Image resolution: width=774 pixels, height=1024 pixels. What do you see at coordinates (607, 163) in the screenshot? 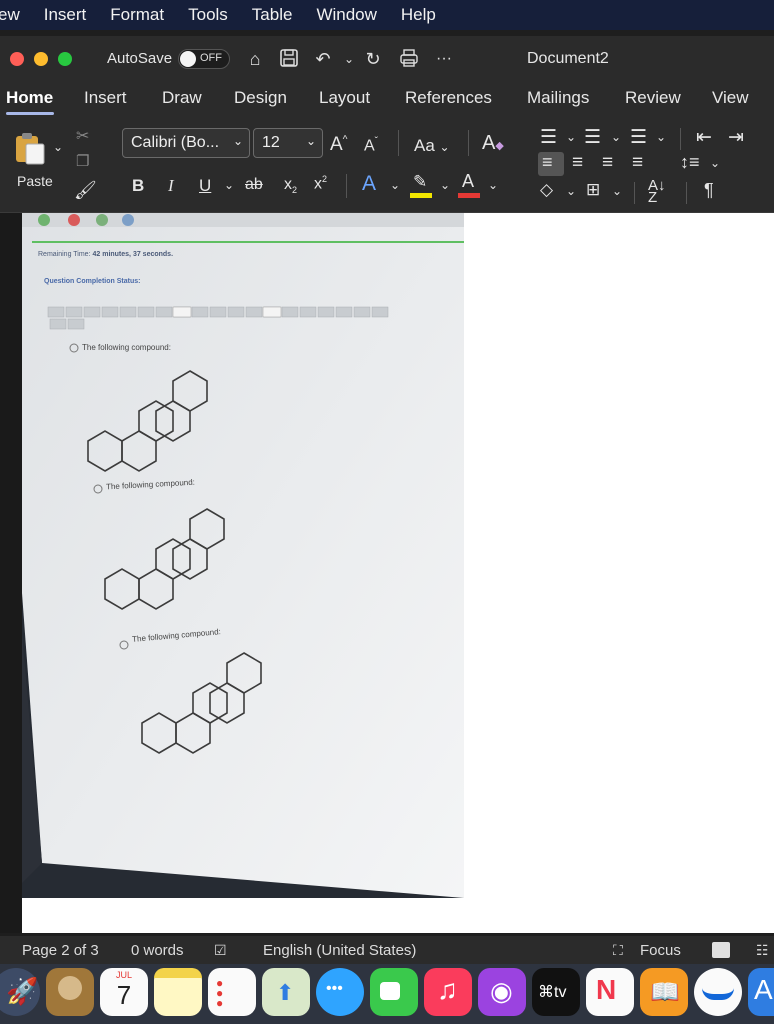
I see `align-right-icon: ≡` at bounding box center [607, 163].